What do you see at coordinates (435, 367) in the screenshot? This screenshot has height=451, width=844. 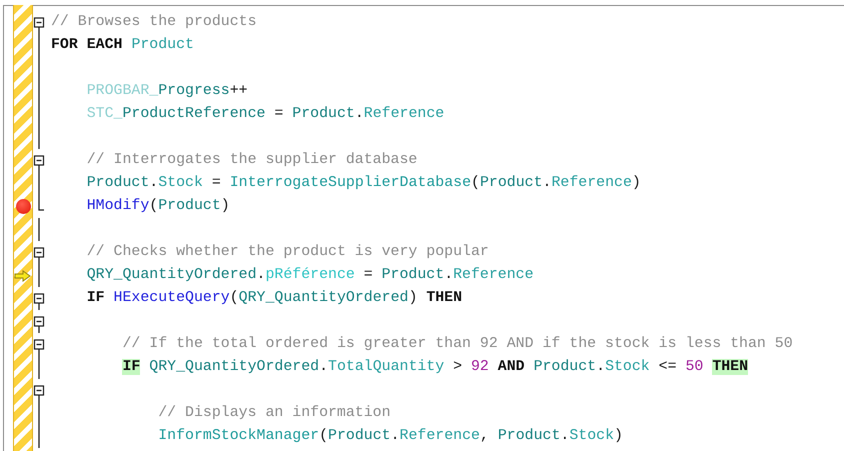 I see `code-line: IF QRY_QuantityOrdered.TotalQuantity > 92 AND Product.Stock <= 50 THEN` at bounding box center [435, 367].